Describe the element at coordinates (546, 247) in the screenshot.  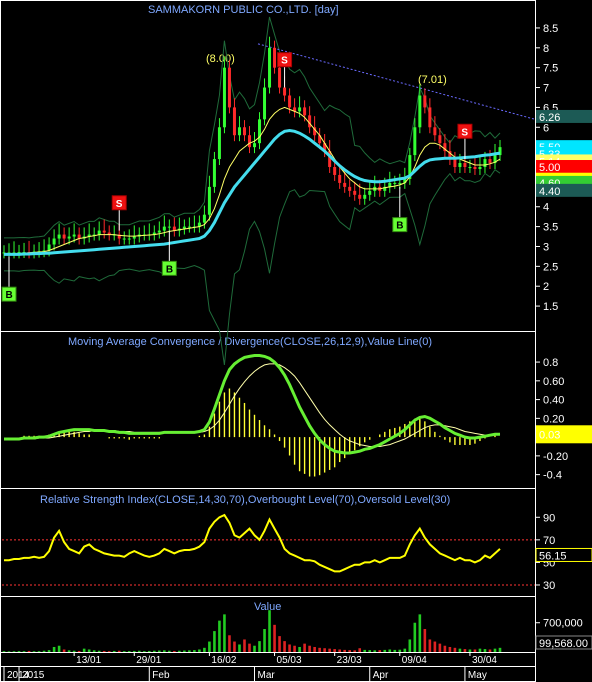
I see `price-tick-label: 3` at that location.